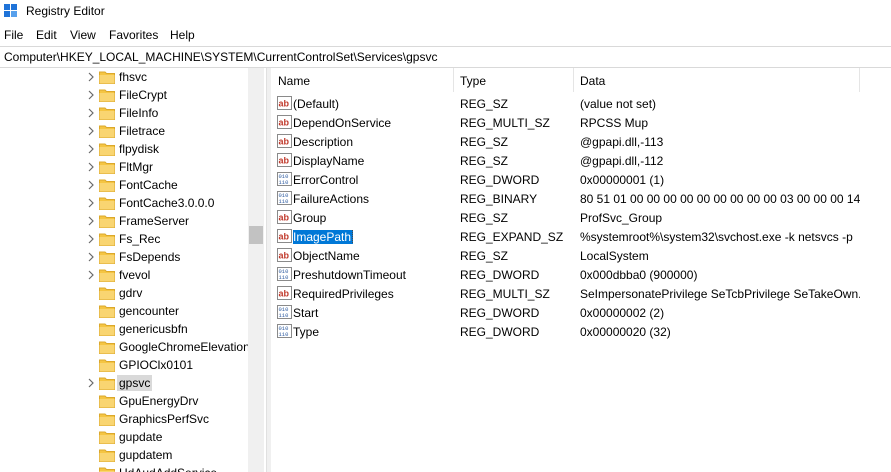 This screenshot has width=891, height=472. Describe the element at coordinates (256, 270) in the screenshot. I see `tree-scrollbar` at that location.